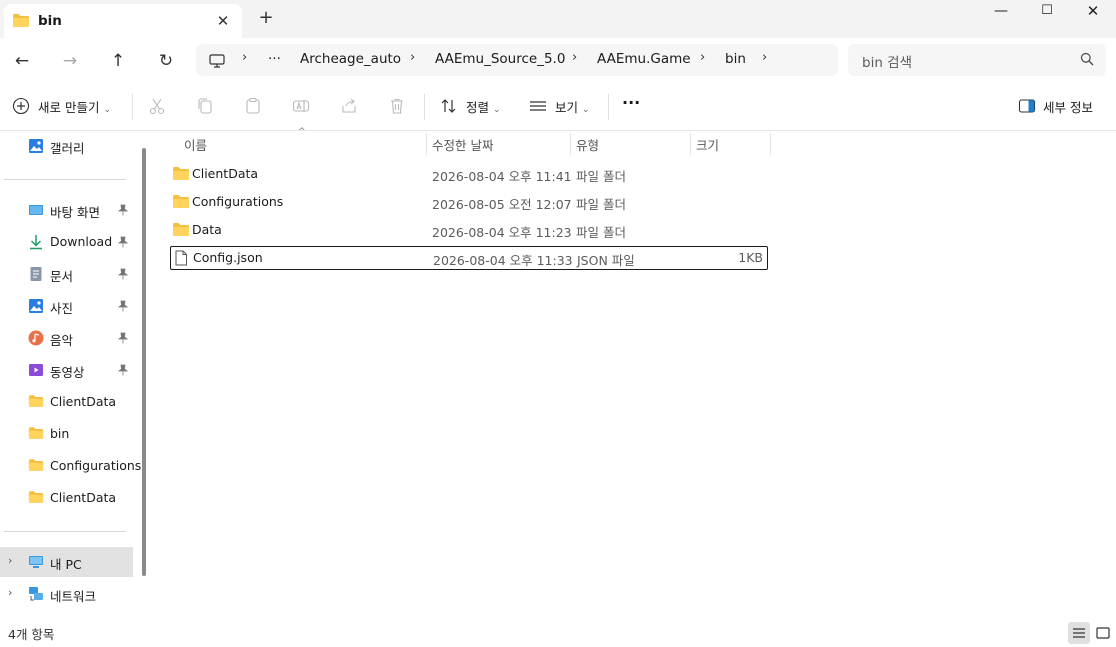  I want to click on back-button: ←, so click(22, 61).